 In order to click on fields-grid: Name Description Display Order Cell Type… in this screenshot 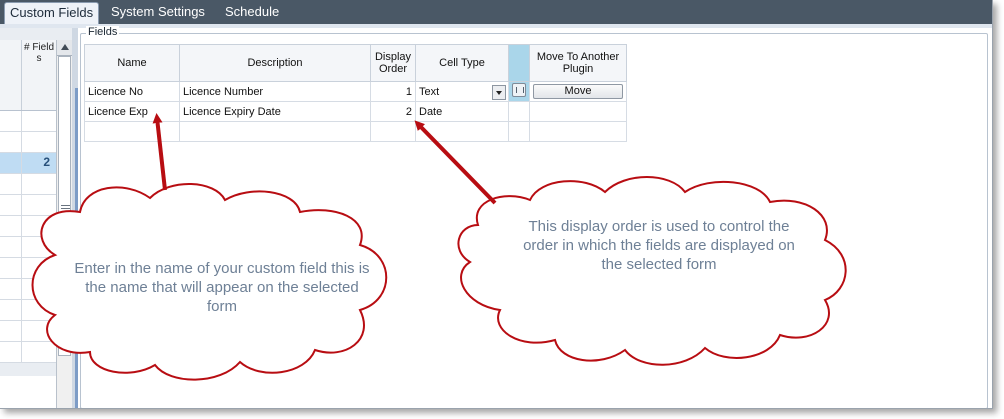, I will do `click(355, 93)`.